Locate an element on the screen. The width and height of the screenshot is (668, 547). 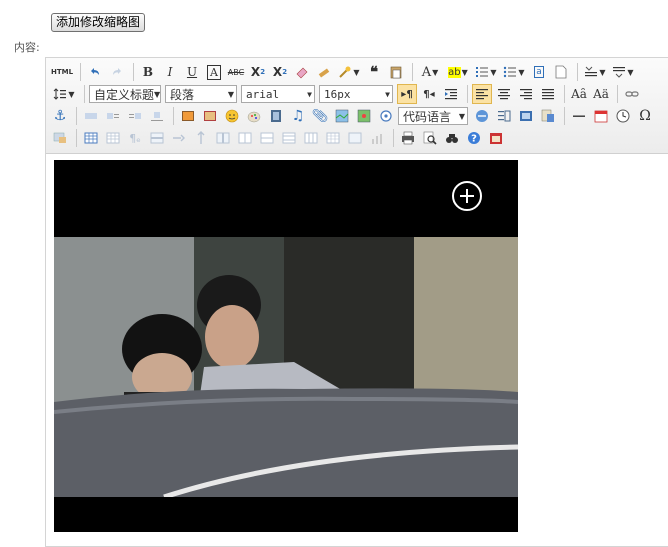
special-chars-icon: Ω is located at coordinates (645, 116).